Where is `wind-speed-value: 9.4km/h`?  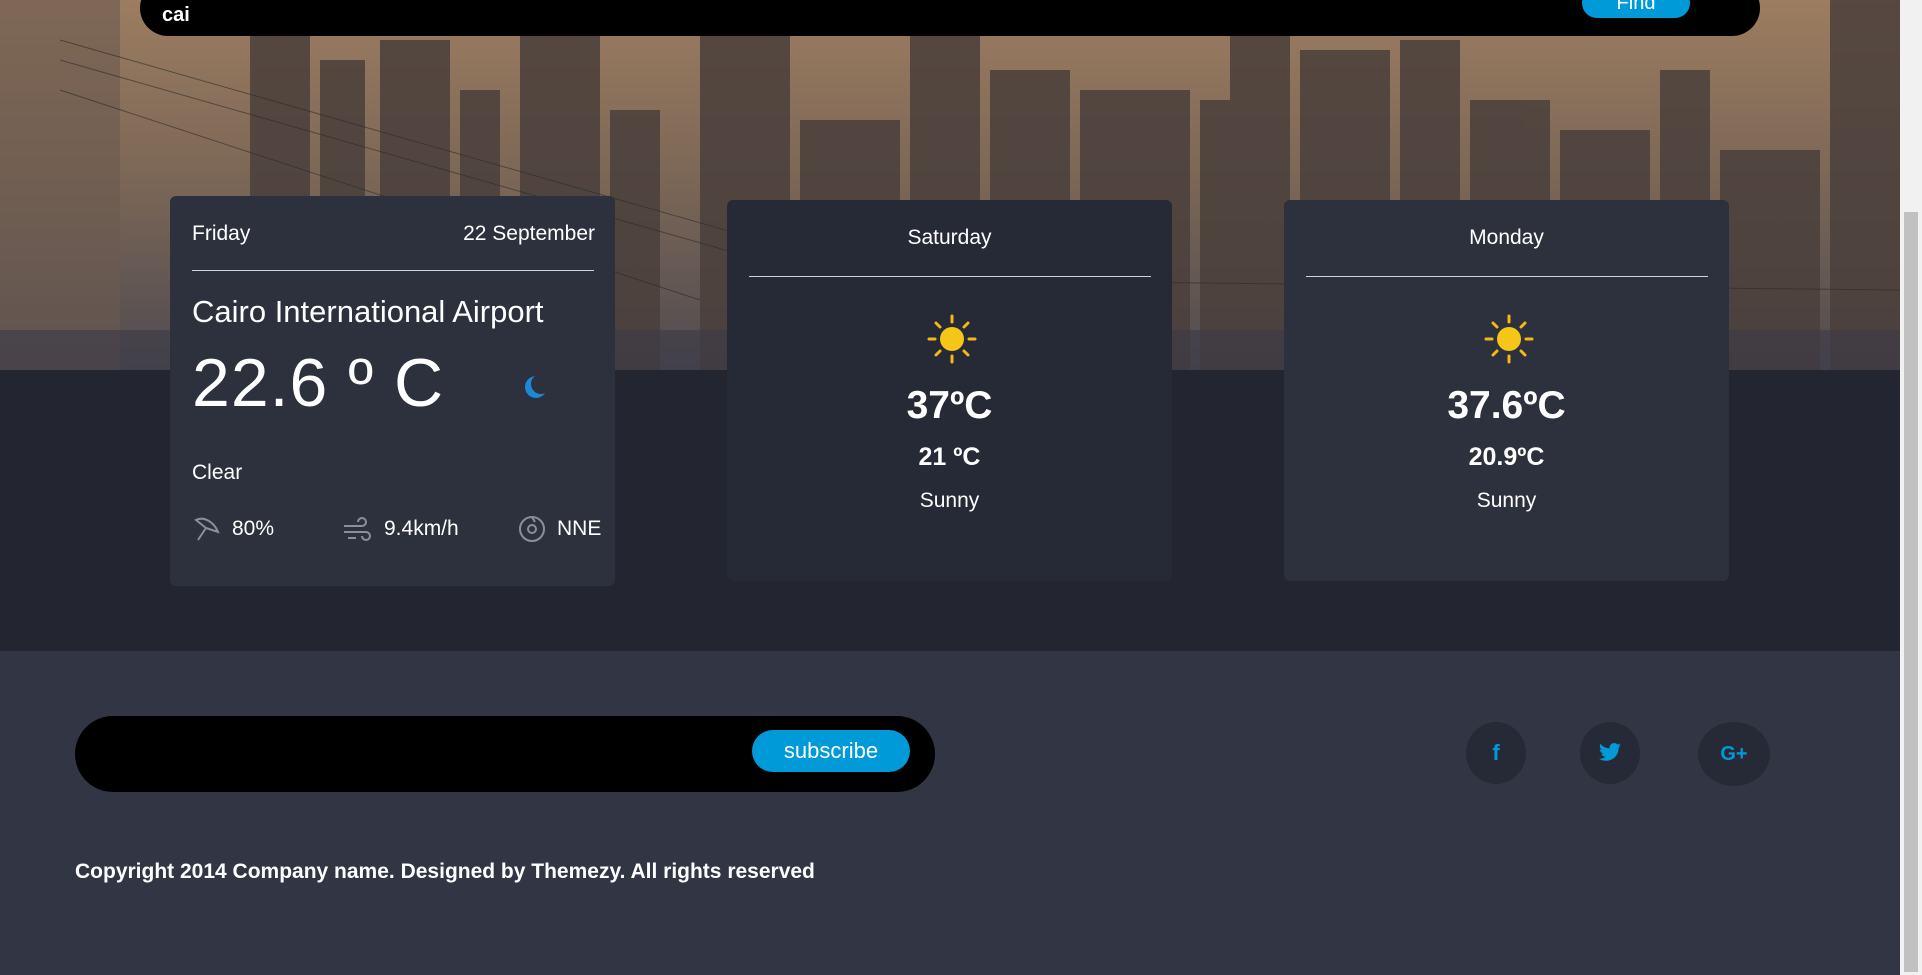
wind-speed-value: 9.4km/h is located at coordinates (421, 528).